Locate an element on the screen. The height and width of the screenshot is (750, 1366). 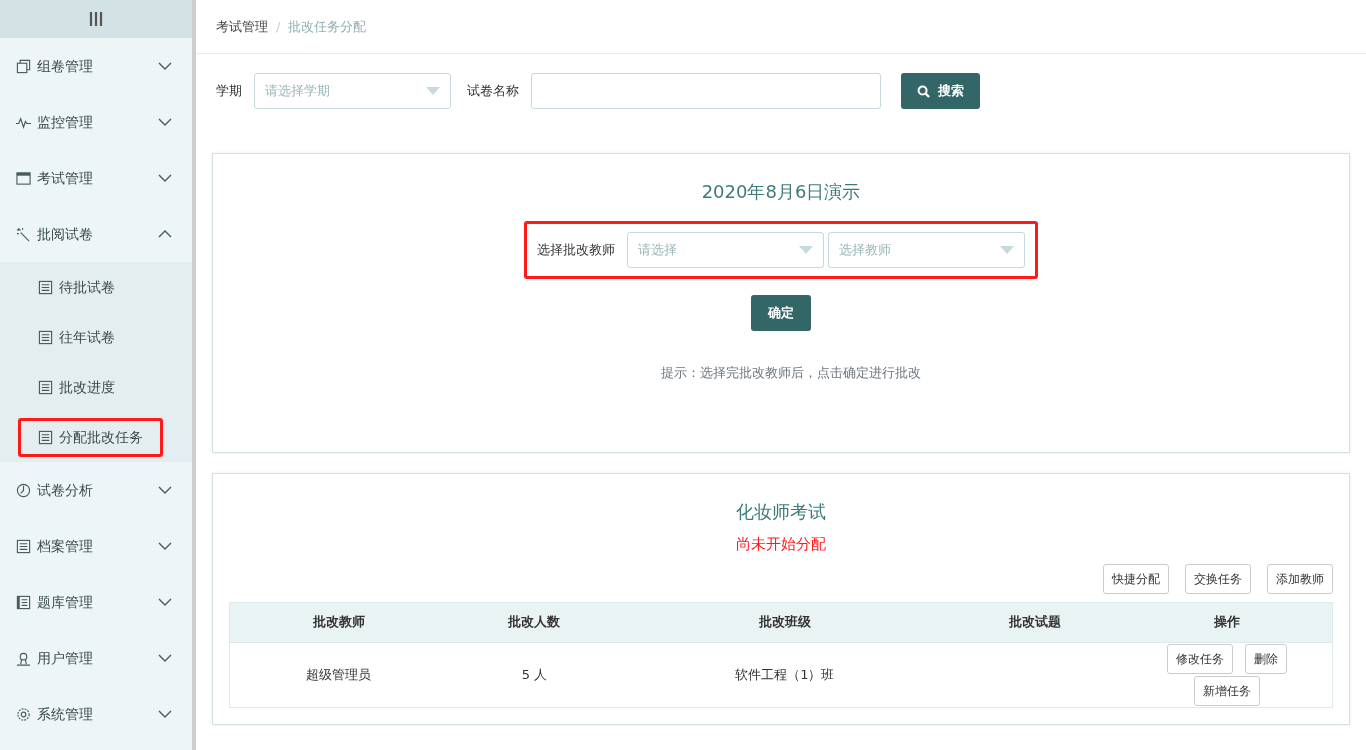
clock-icon is located at coordinates (23, 490).